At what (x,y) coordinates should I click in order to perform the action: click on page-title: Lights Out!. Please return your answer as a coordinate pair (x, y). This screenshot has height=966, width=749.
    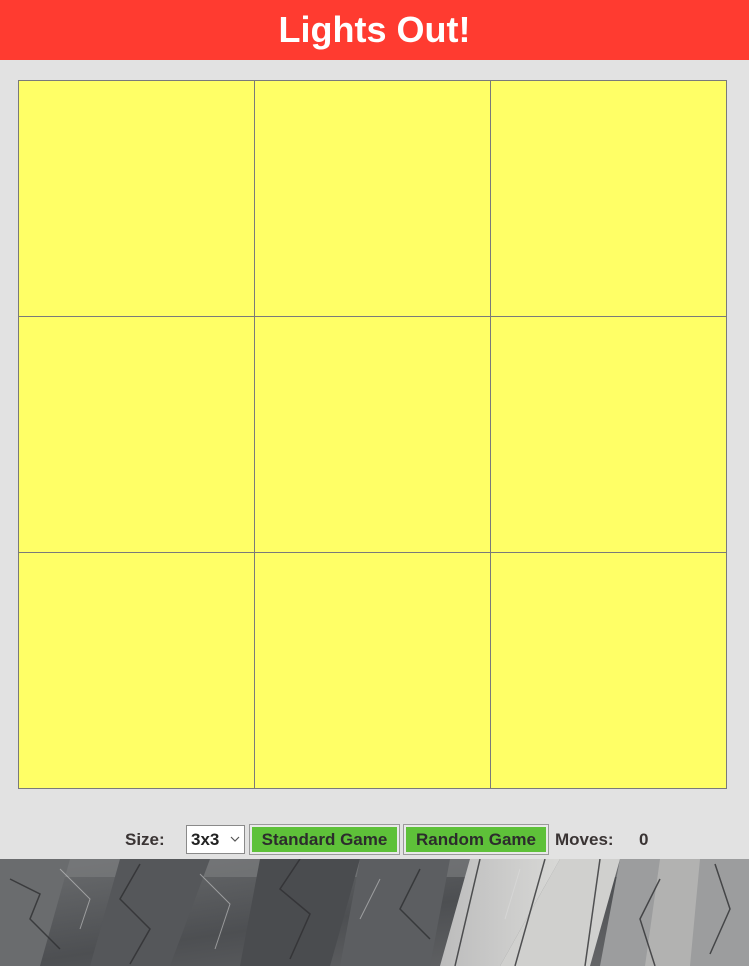
    Looking at the image, I should click on (374, 29).